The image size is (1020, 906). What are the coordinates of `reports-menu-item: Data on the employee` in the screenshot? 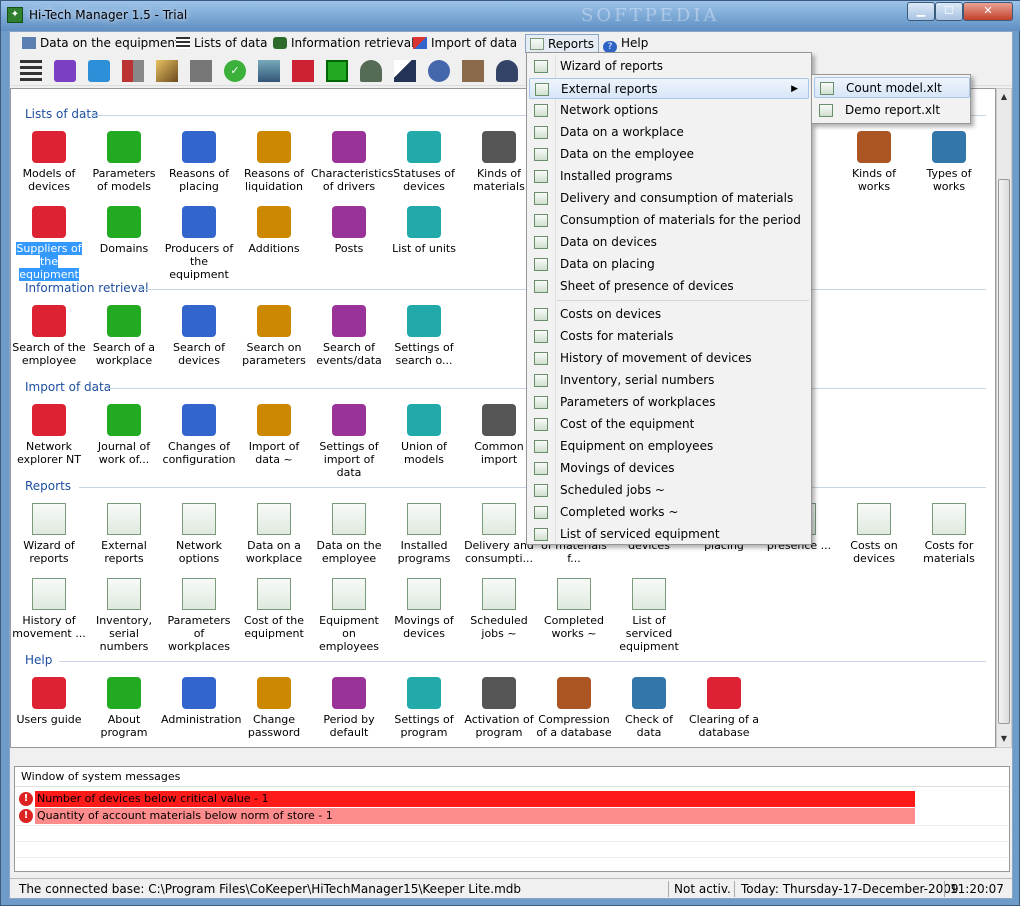 It's located at (669, 154).